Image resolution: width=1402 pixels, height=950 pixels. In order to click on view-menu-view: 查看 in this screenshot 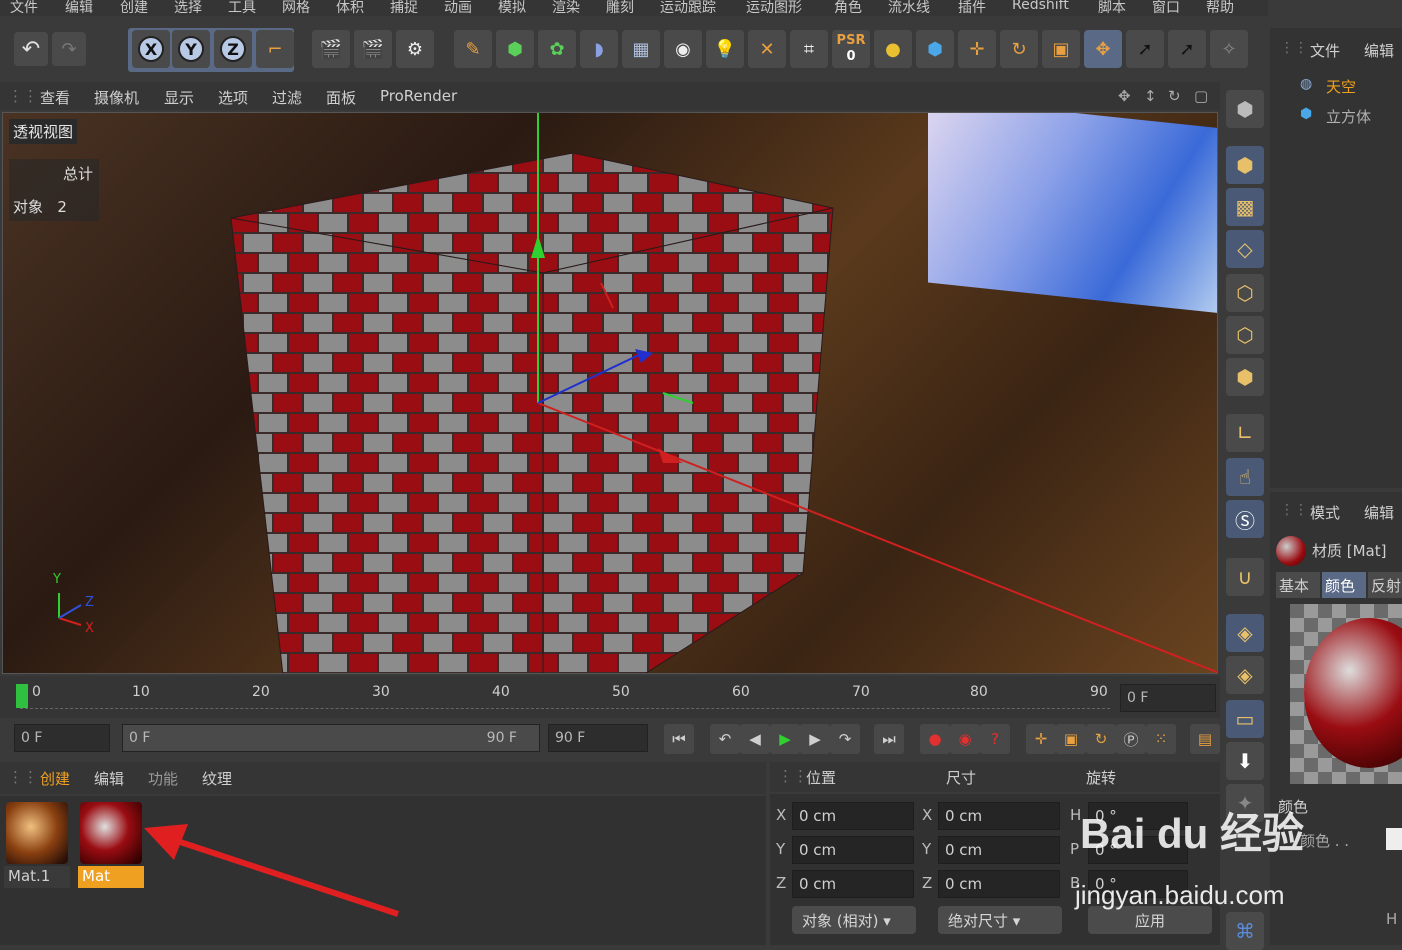, I will do `click(55, 97)`.